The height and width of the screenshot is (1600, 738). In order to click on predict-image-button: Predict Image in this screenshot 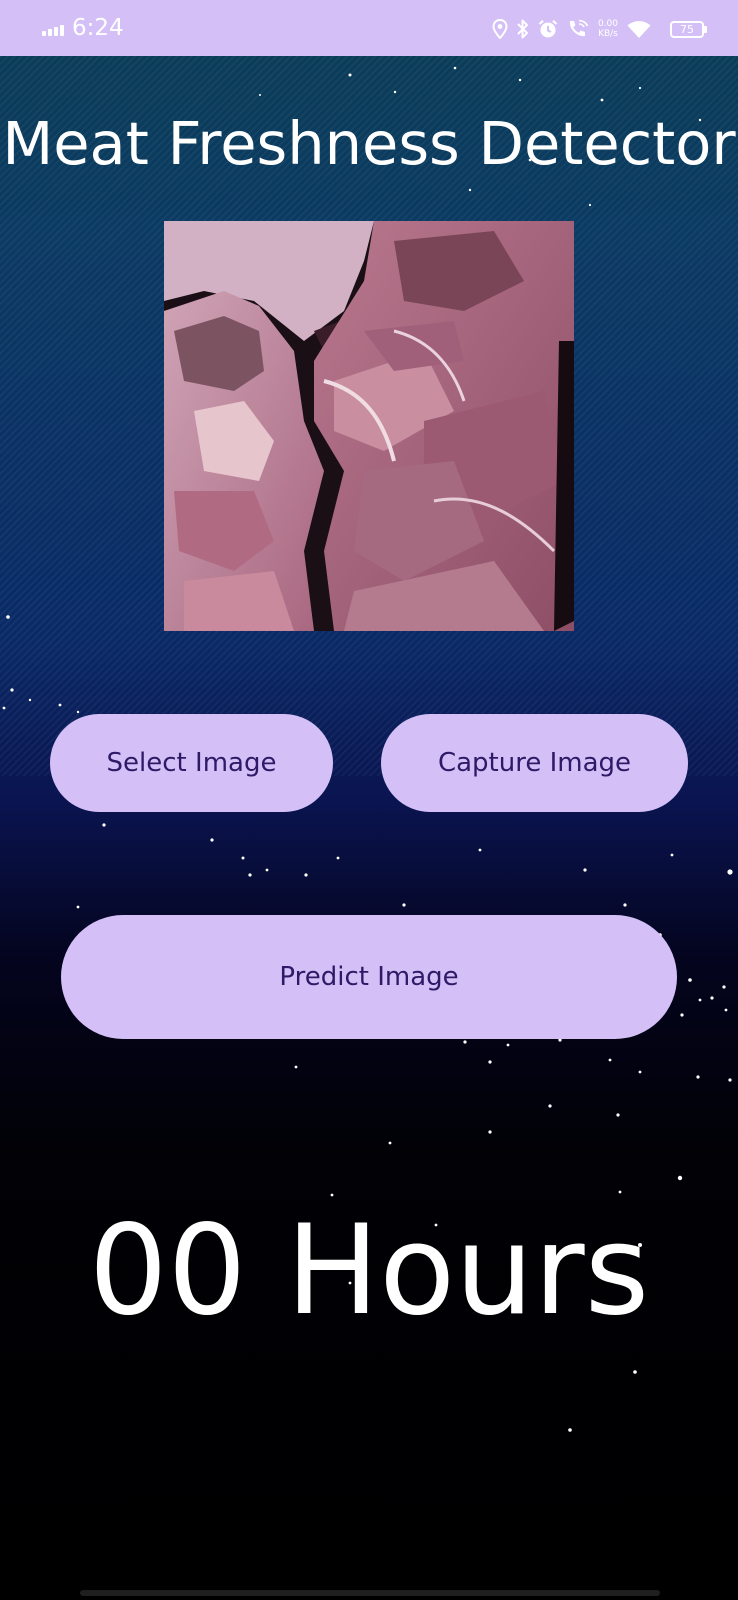, I will do `click(369, 977)`.